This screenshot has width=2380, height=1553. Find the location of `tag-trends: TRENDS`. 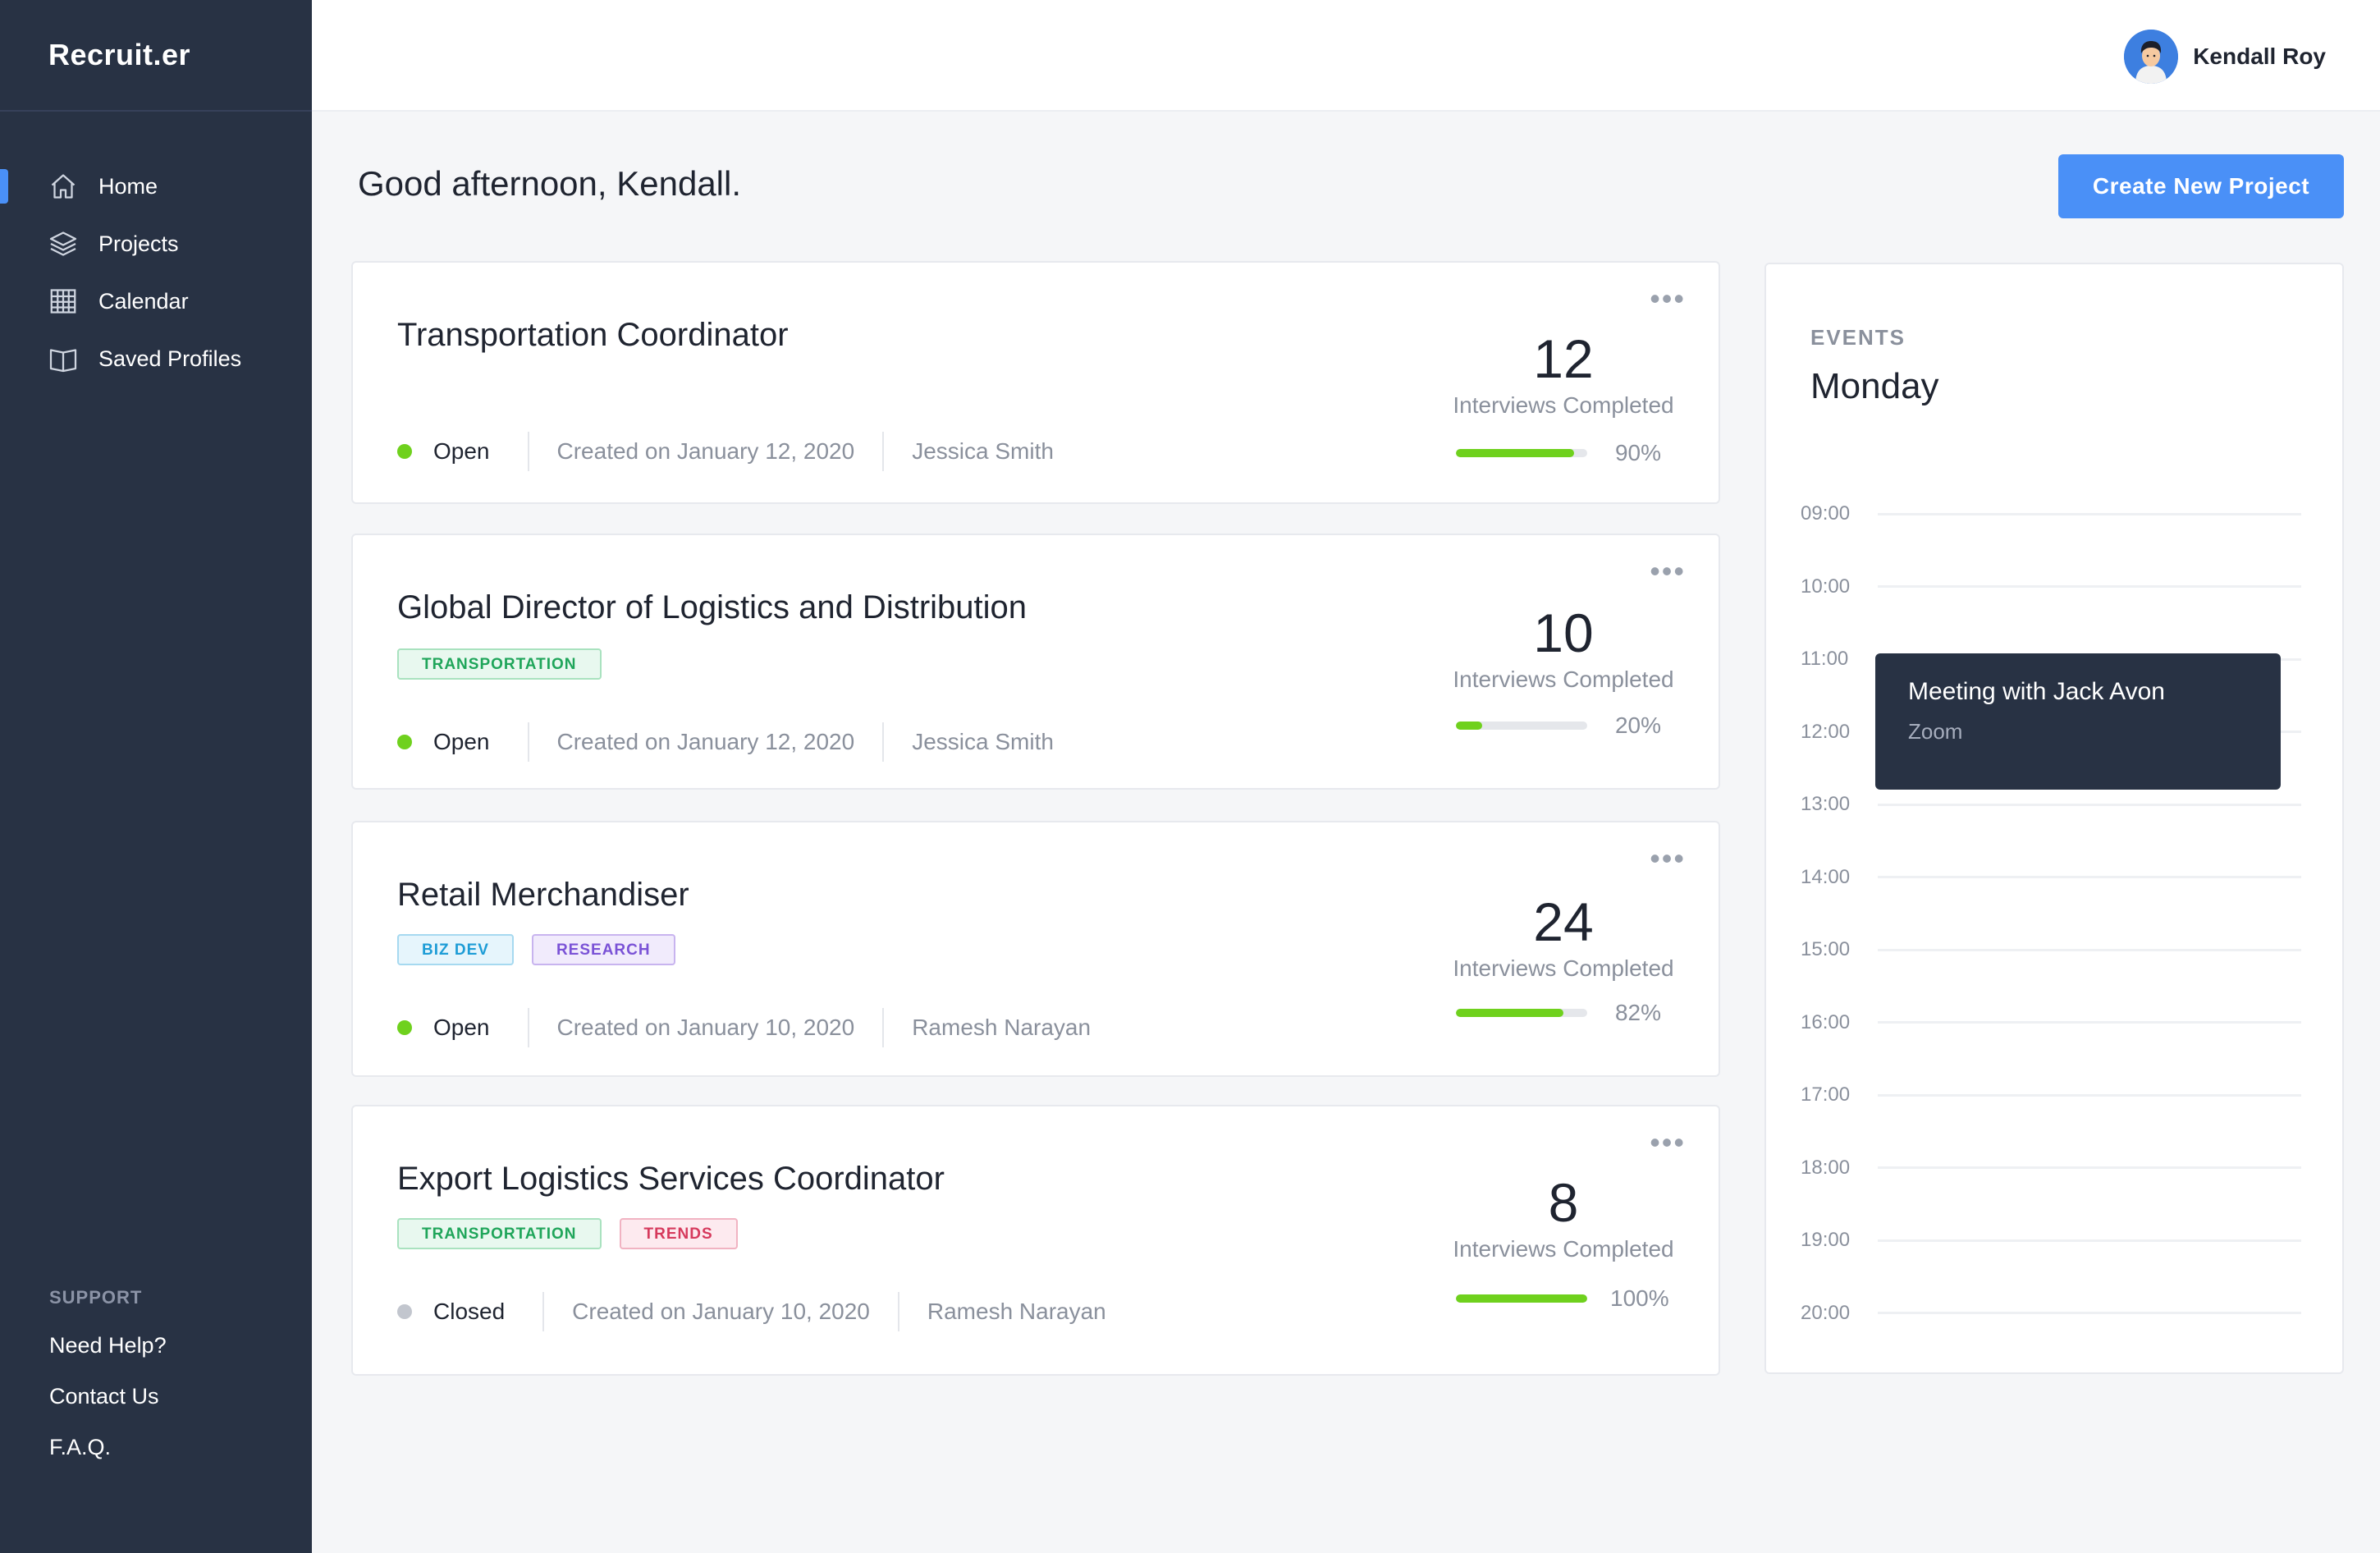

tag-trends: TRENDS is located at coordinates (678, 1233).